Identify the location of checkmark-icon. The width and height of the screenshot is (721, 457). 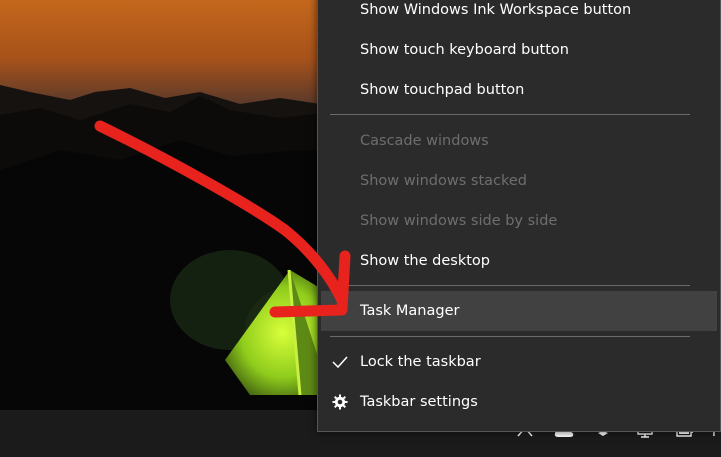
(340, 362).